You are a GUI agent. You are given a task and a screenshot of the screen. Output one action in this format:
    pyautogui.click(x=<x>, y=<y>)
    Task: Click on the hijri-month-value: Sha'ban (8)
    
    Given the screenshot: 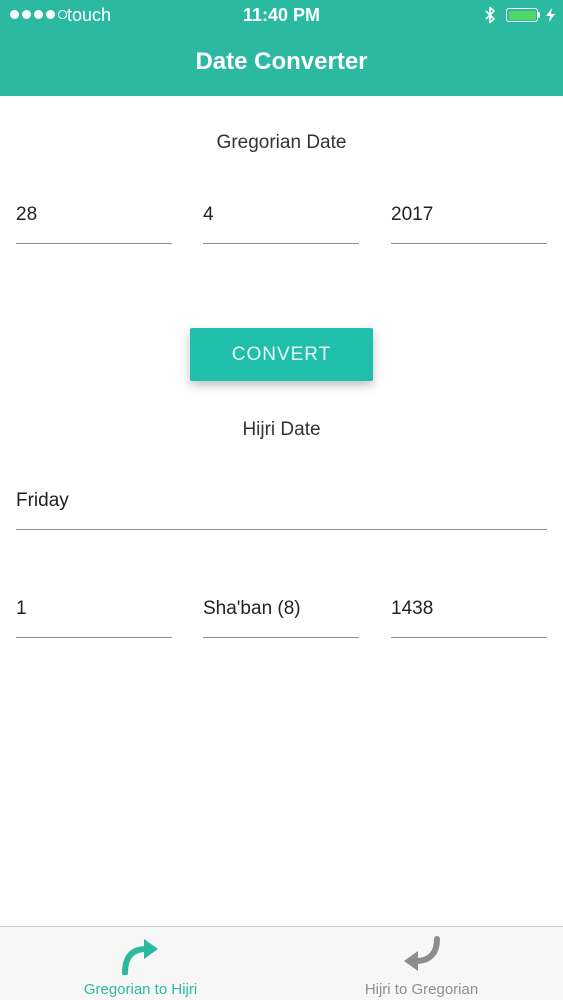 What is the action you would take?
    pyautogui.click(x=252, y=608)
    